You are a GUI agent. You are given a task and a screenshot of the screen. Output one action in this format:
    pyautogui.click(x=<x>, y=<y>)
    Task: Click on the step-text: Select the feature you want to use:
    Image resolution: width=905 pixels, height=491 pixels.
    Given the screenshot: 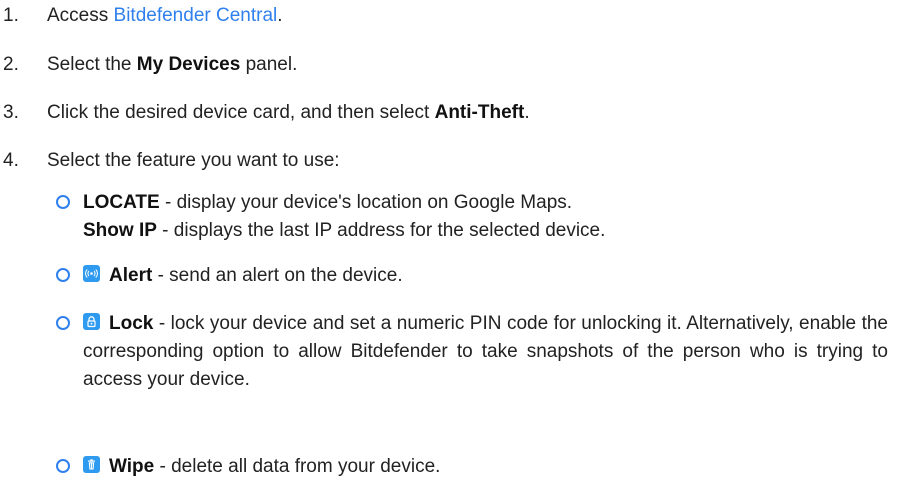 What is the action you would take?
    pyautogui.click(x=193, y=160)
    